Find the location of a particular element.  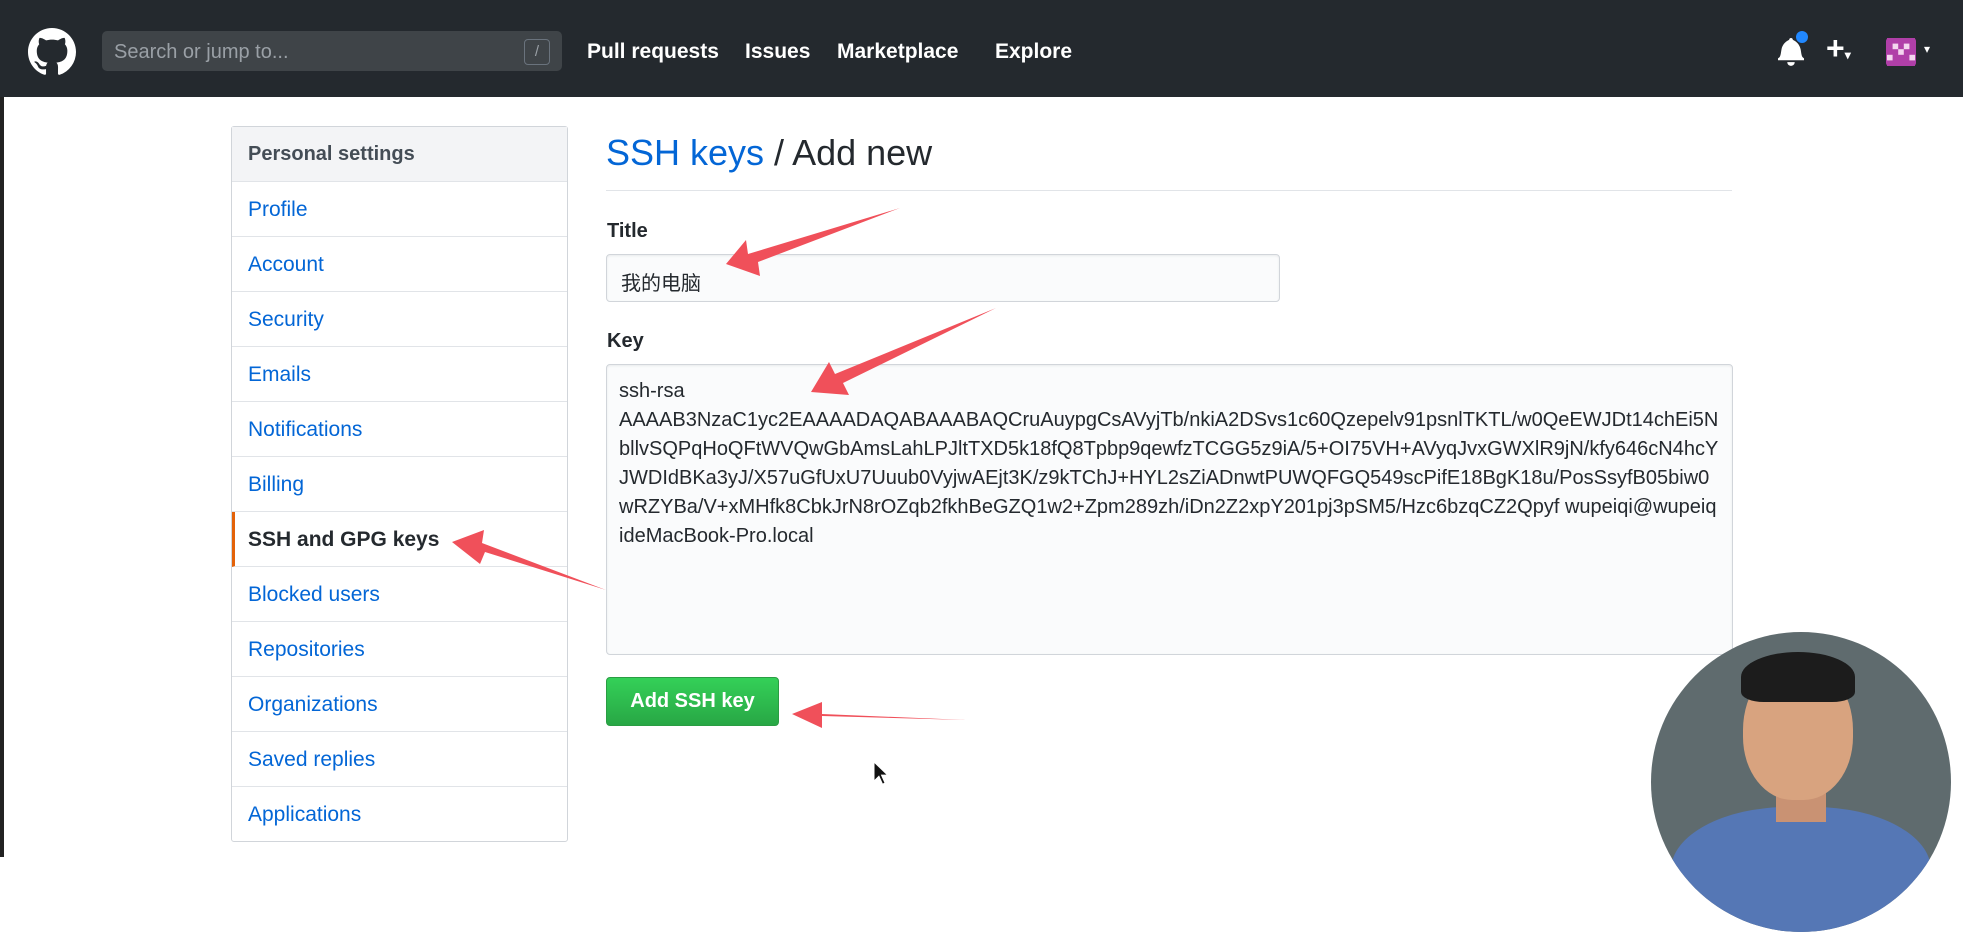

nav-explore: Explore is located at coordinates (1033, 52).